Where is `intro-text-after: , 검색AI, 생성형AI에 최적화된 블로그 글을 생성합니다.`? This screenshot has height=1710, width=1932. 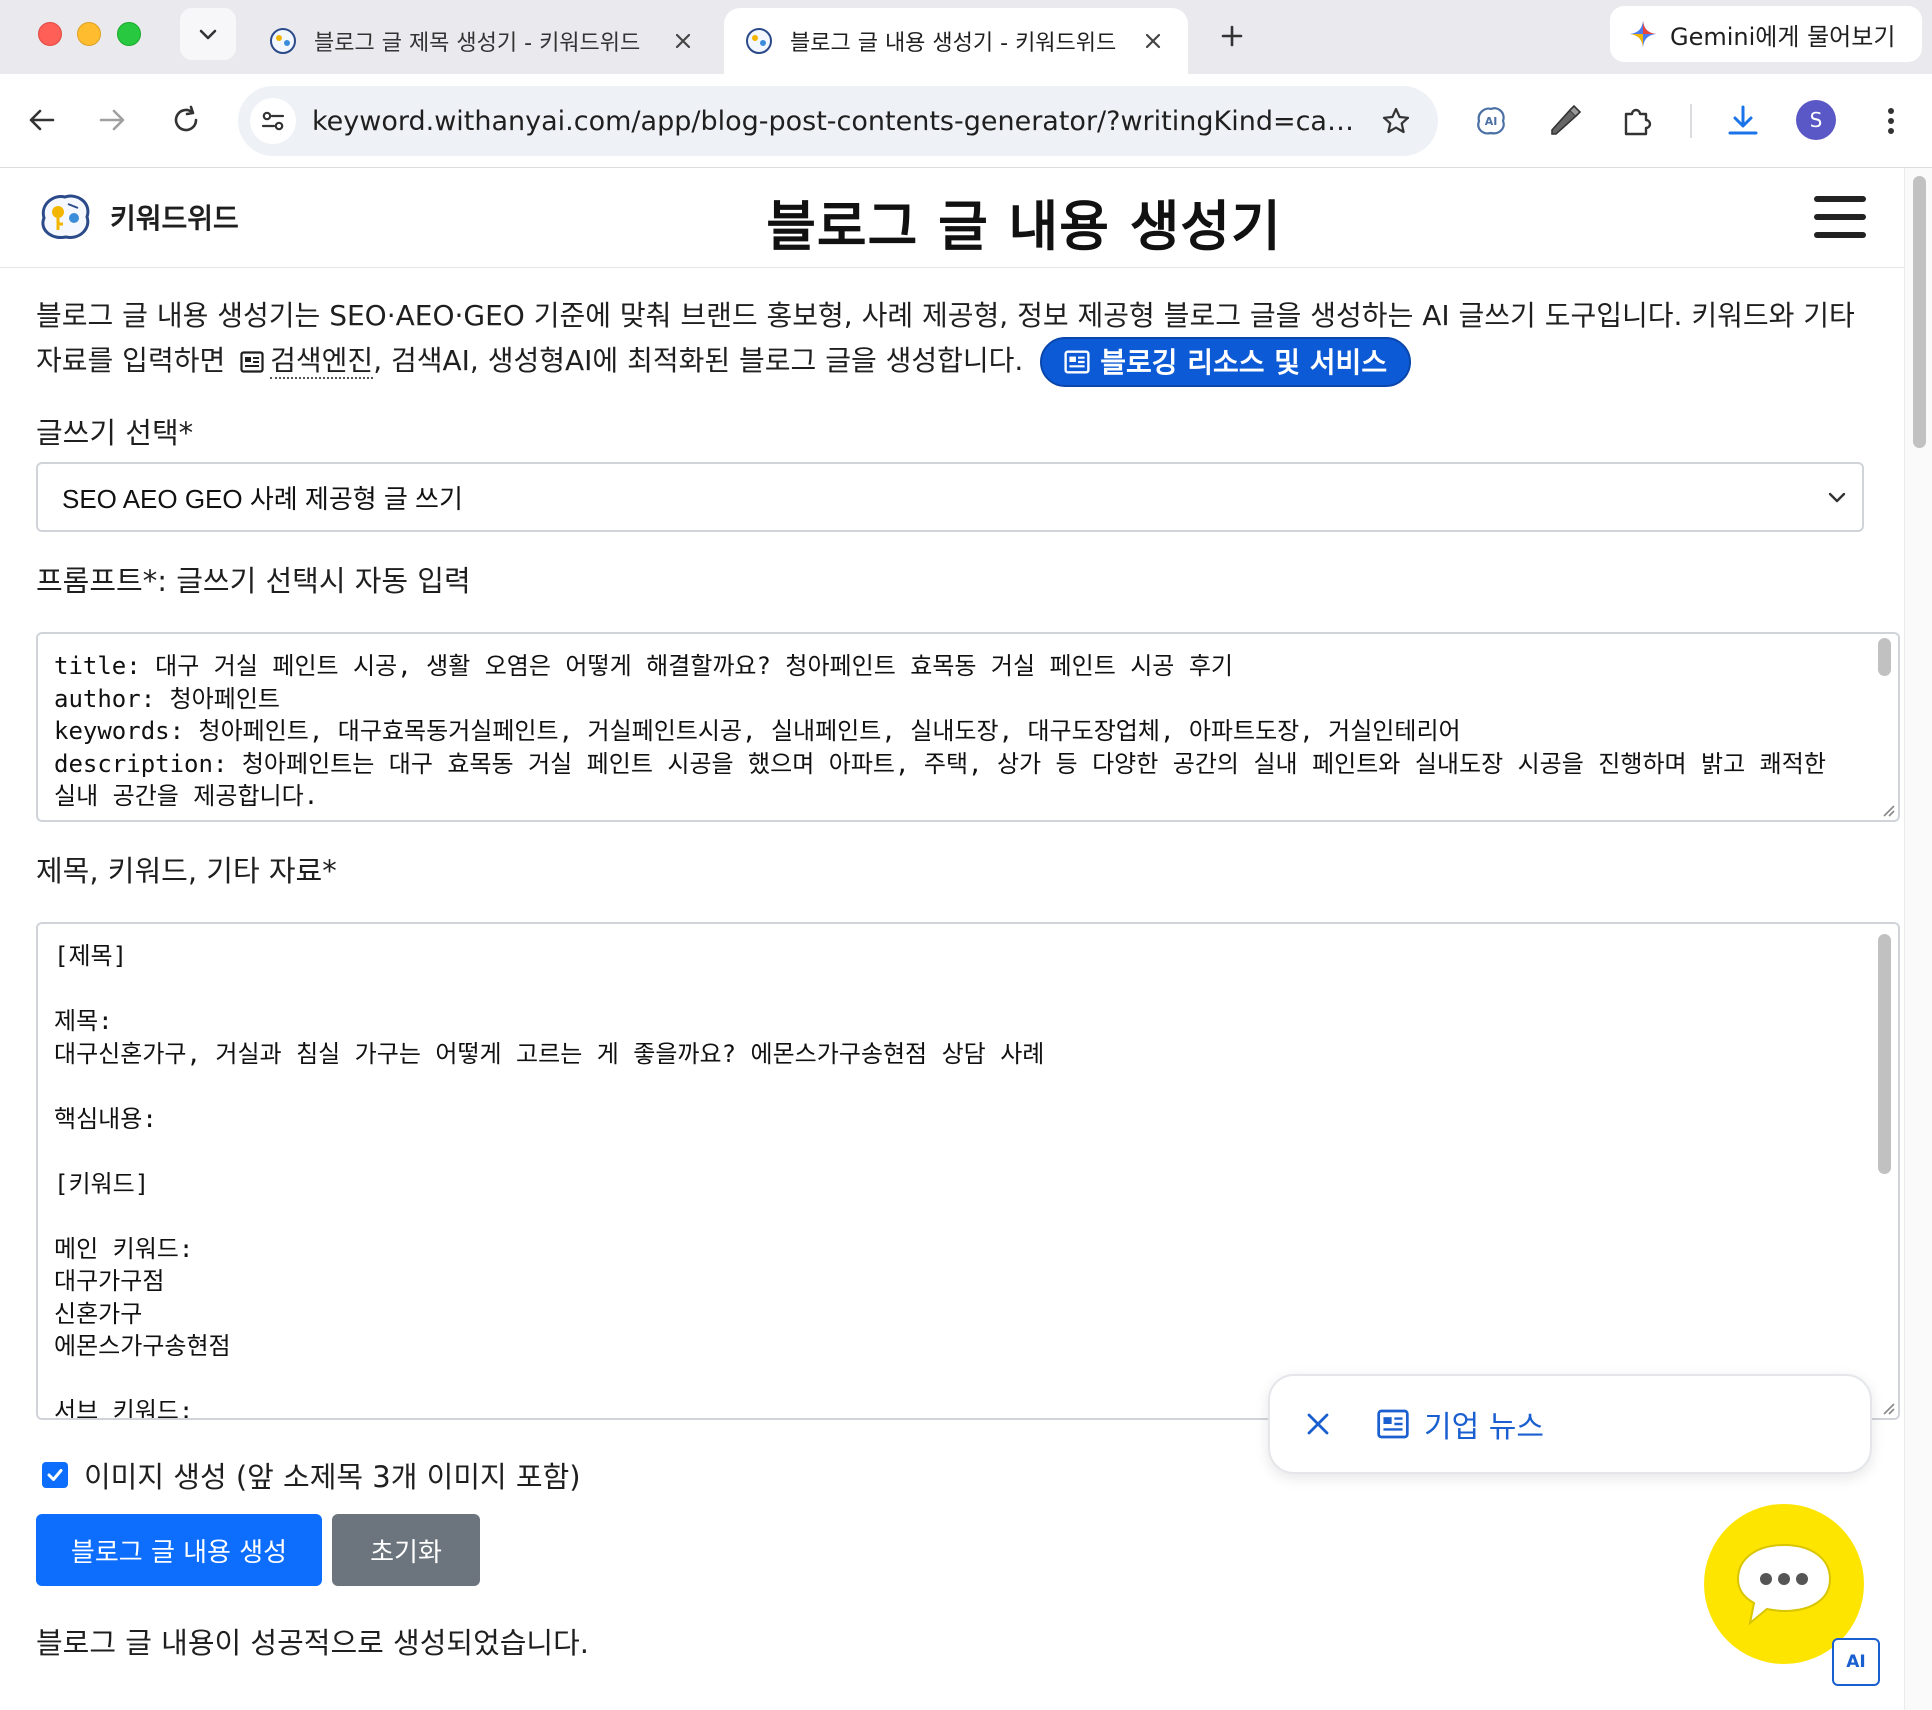
intro-text-after: , 검색AI, 생성형AI에 최적화된 블로그 글을 생성합니다. is located at coordinates (698, 360).